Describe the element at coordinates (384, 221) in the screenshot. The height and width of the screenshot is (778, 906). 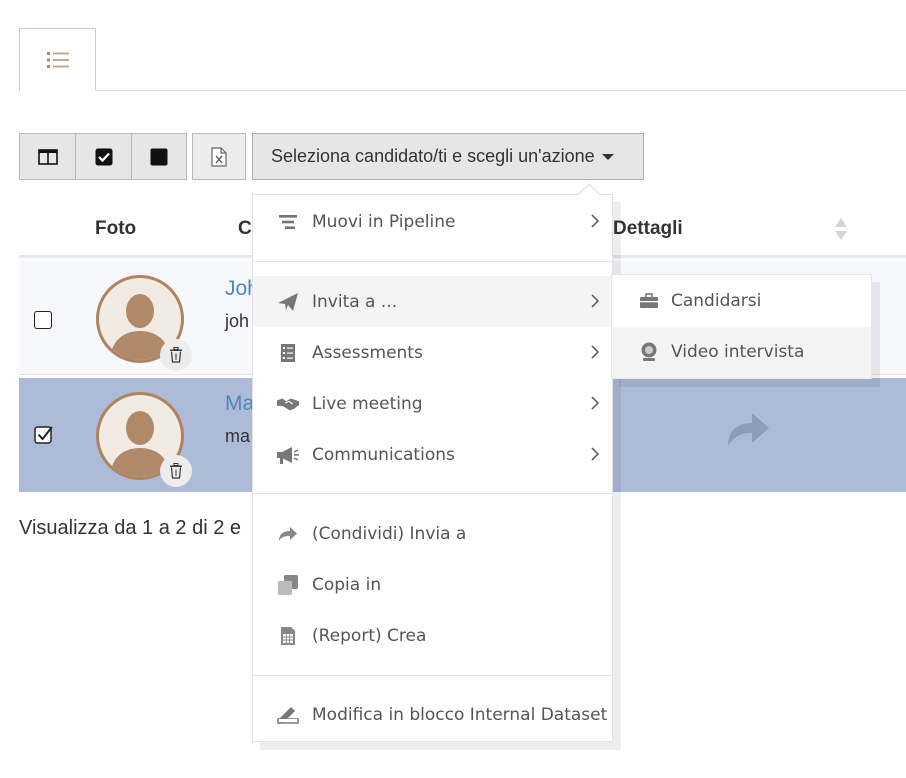
I see `menu-item-label: Muovi in Pipeline` at that location.